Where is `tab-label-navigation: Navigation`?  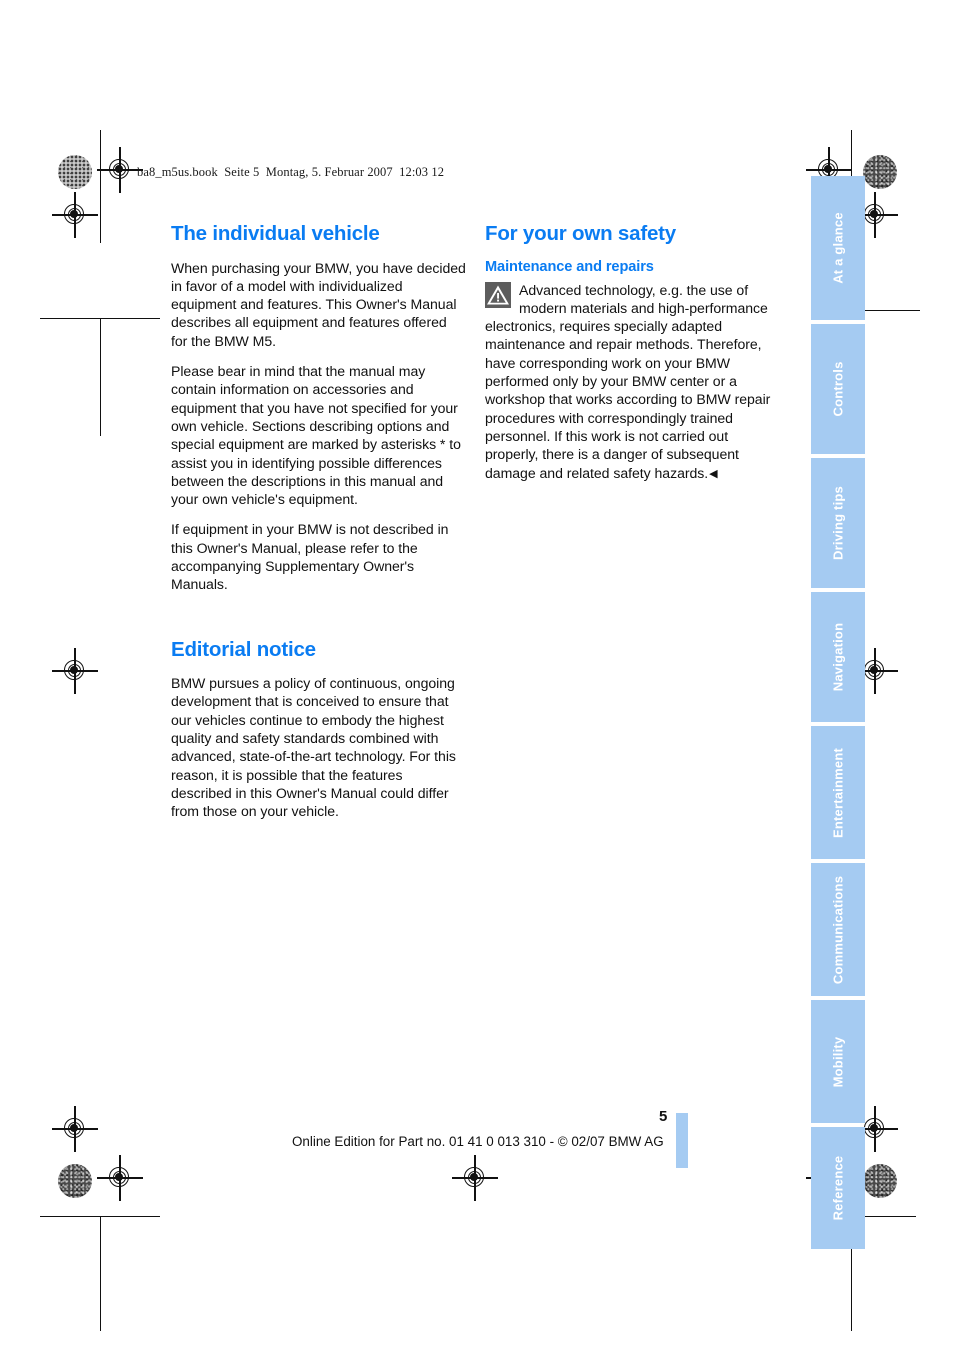 tab-label-navigation: Navigation is located at coordinates (838, 657).